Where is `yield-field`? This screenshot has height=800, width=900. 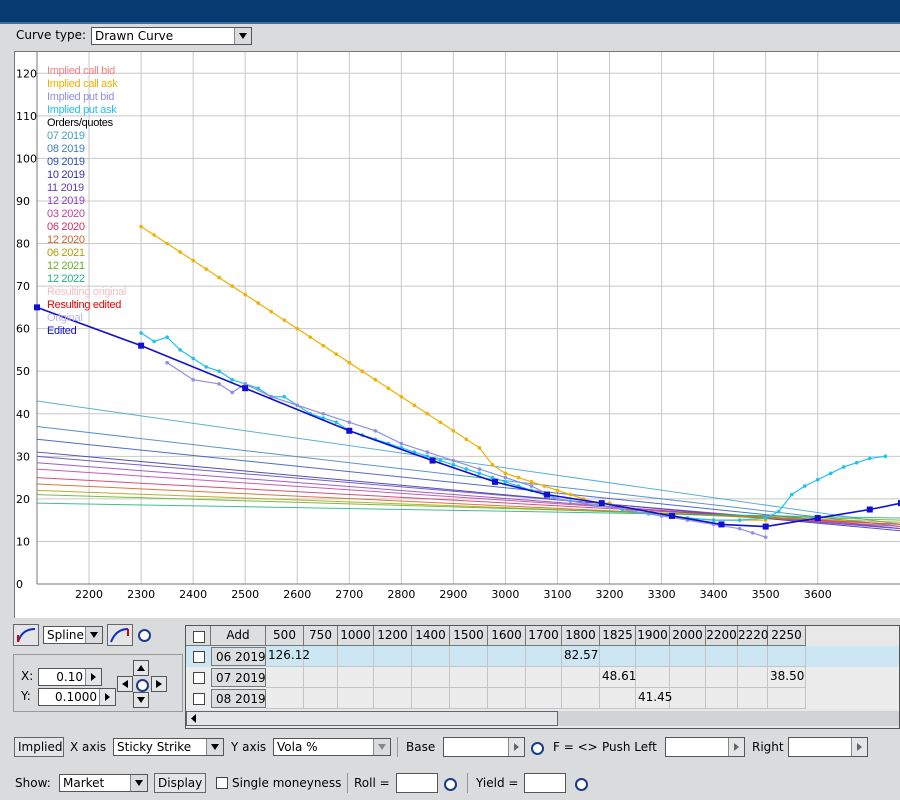 yield-field is located at coordinates (545, 783).